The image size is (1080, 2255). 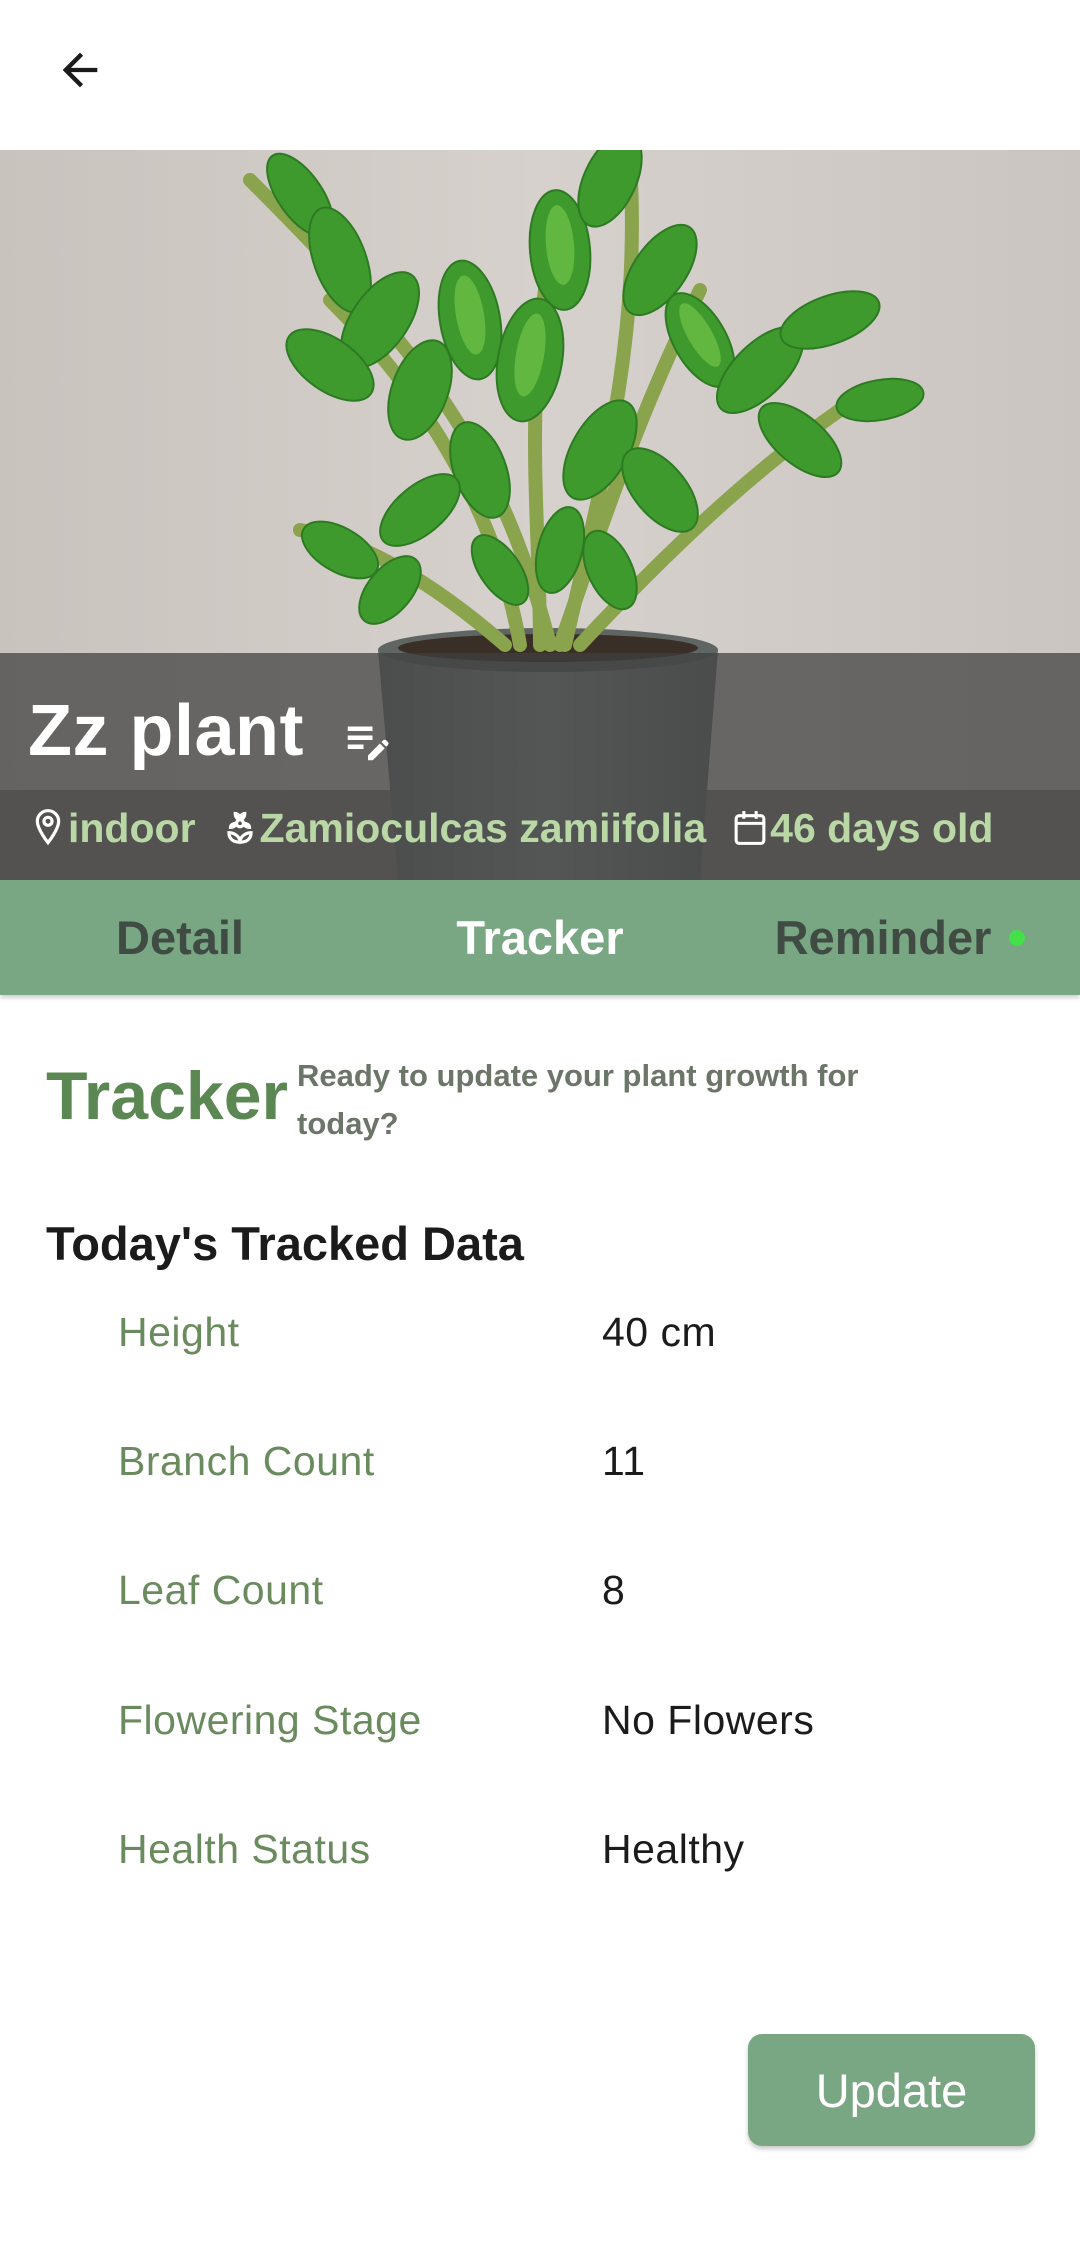 What do you see at coordinates (540, 1849) in the screenshot?
I see `tracked-row-health-status: Health Status Healthy` at bounding box center [540, 1849].